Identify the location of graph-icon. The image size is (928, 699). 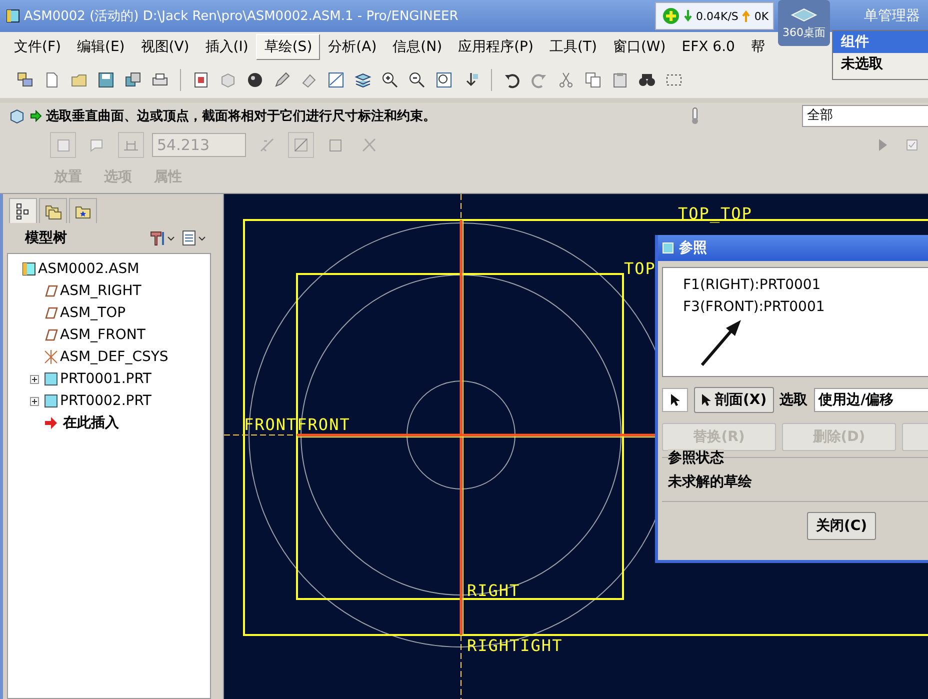
(336, 80).